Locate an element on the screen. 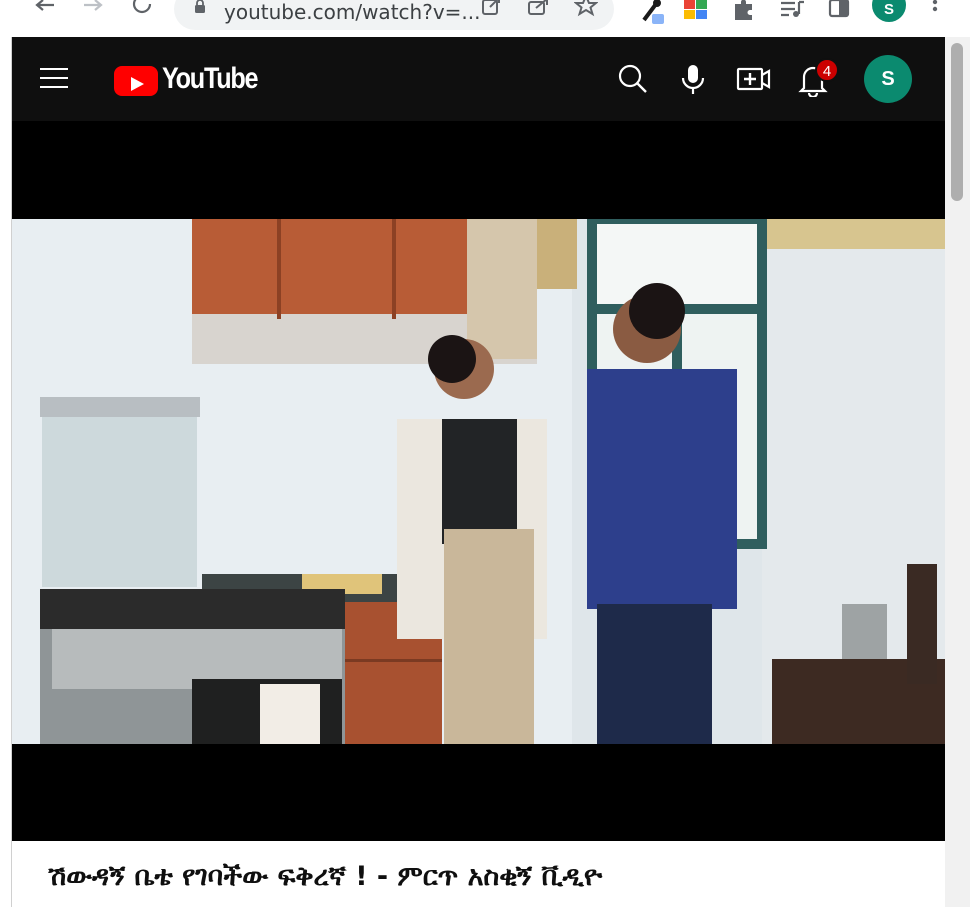 The width and height of the screenshot is (970, 907). color-extension-icon is located at coordinates (697, 12).